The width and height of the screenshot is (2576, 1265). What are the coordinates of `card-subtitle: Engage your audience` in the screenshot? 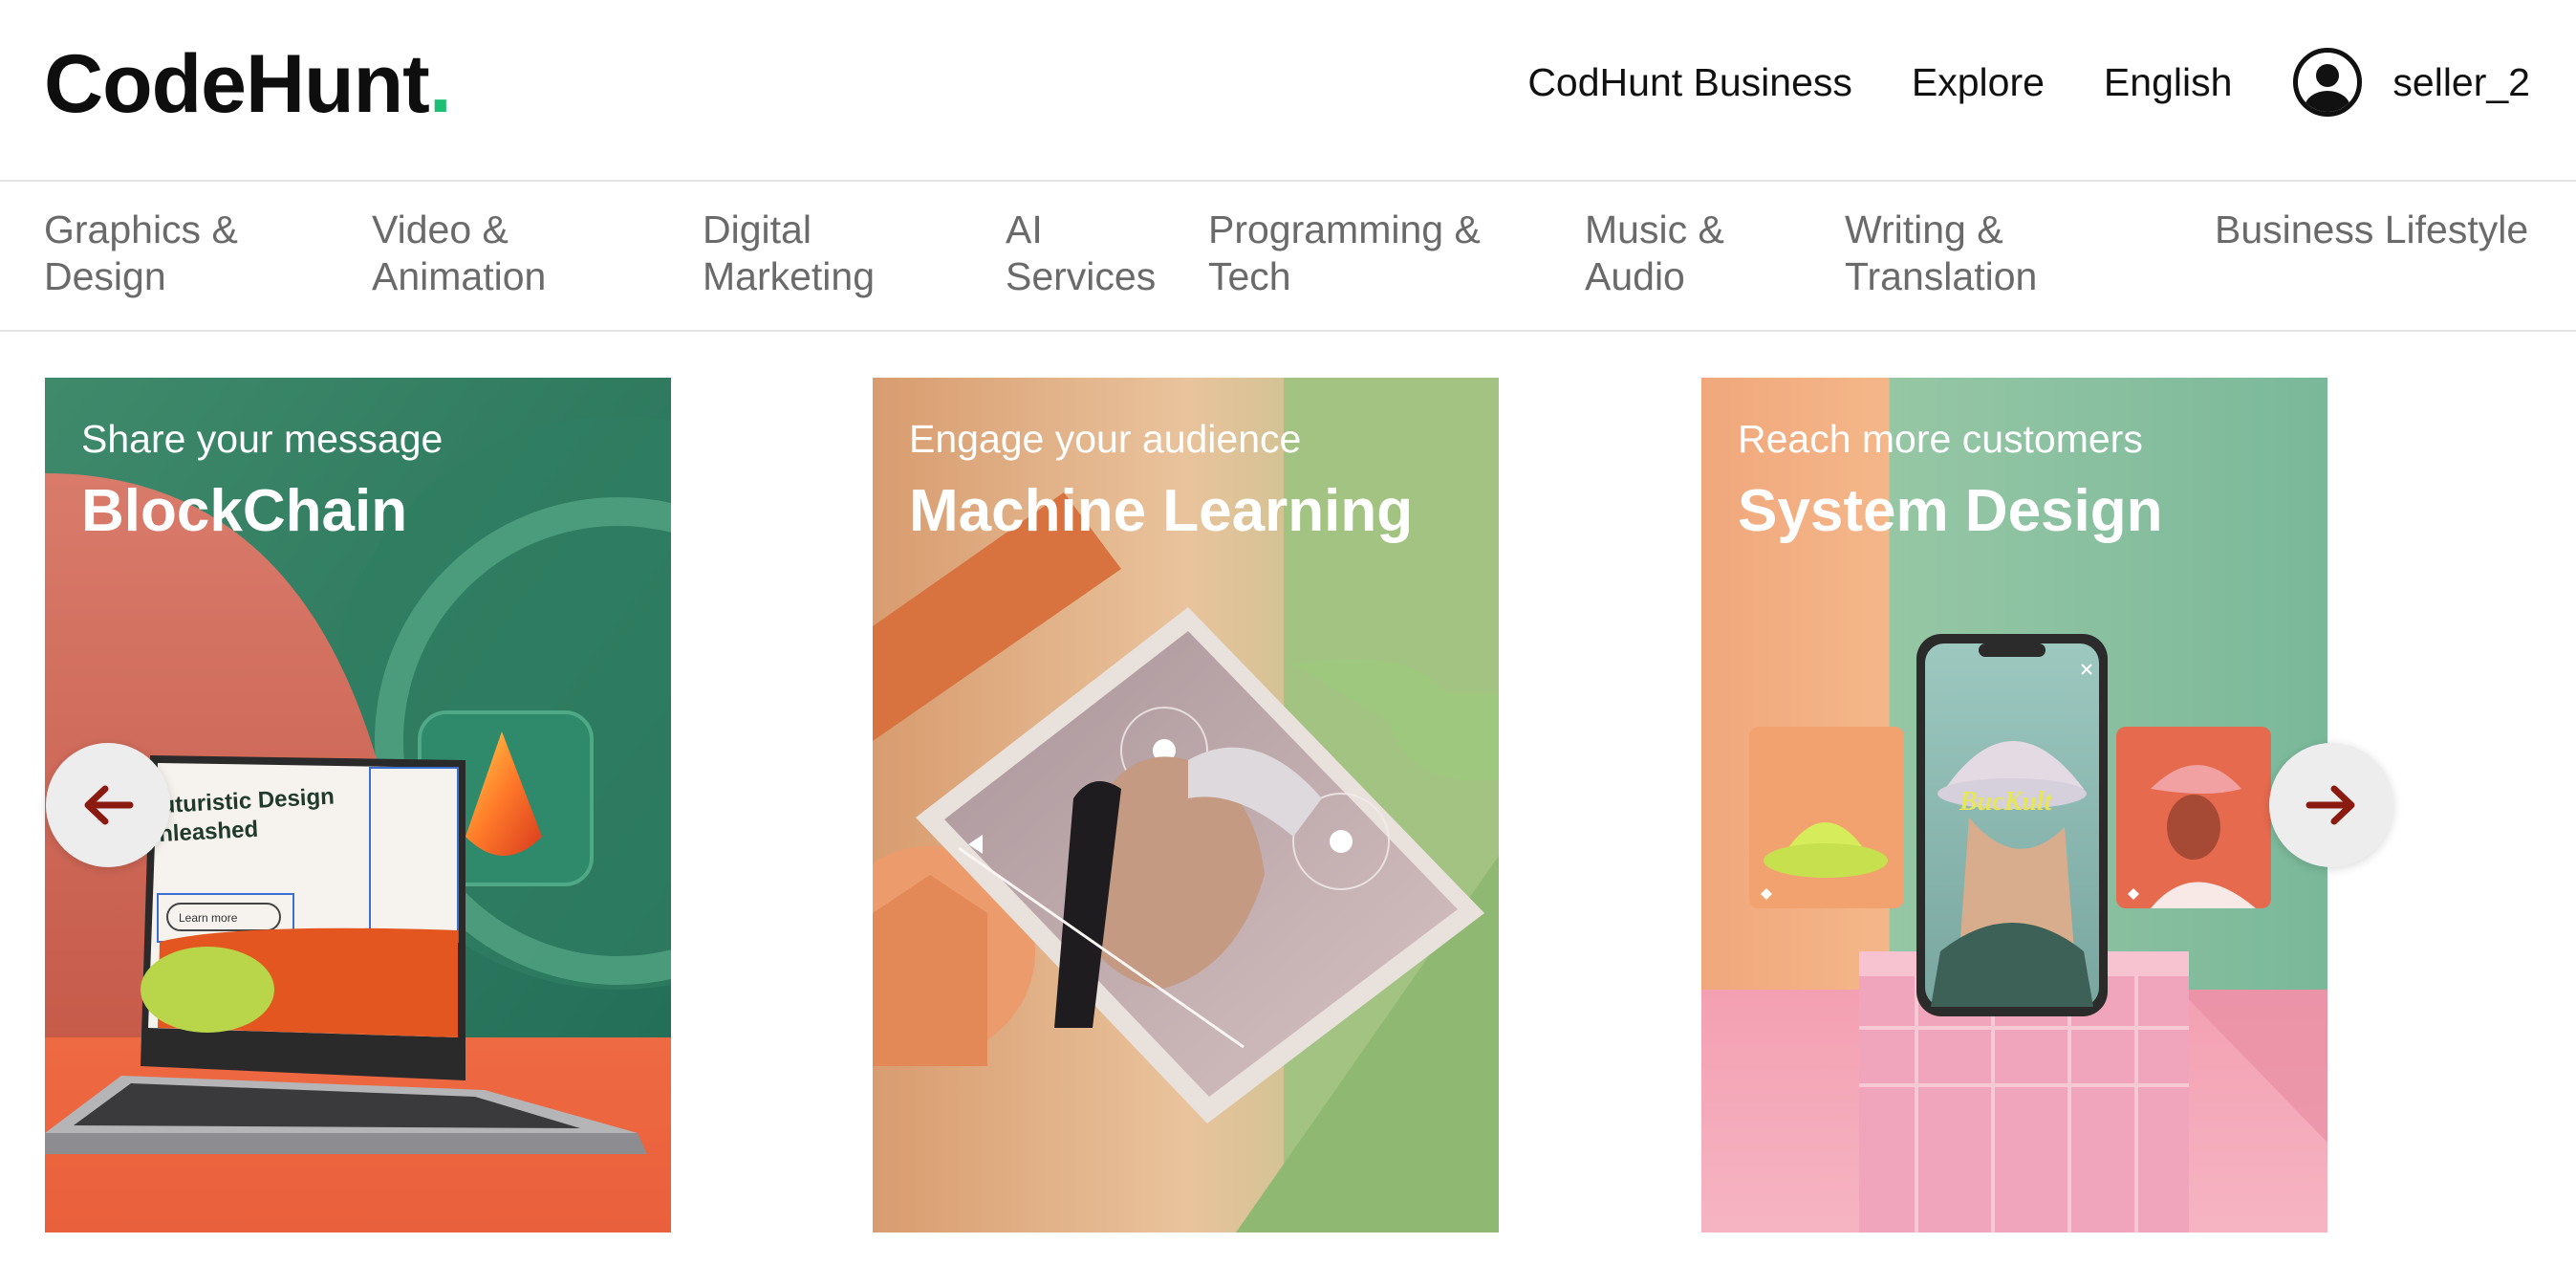 It's located at (1105, 439).